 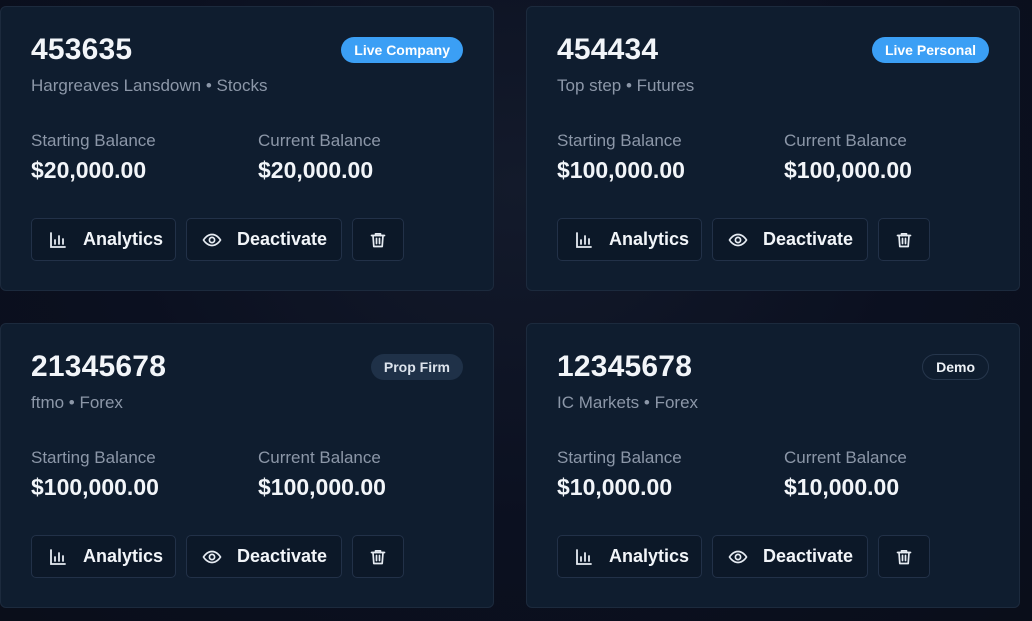 What do you see at coordinates (89, 170) in the screenshot?
I see `starting-balance-value: $20,000.00` at bounding box center [89, 170].